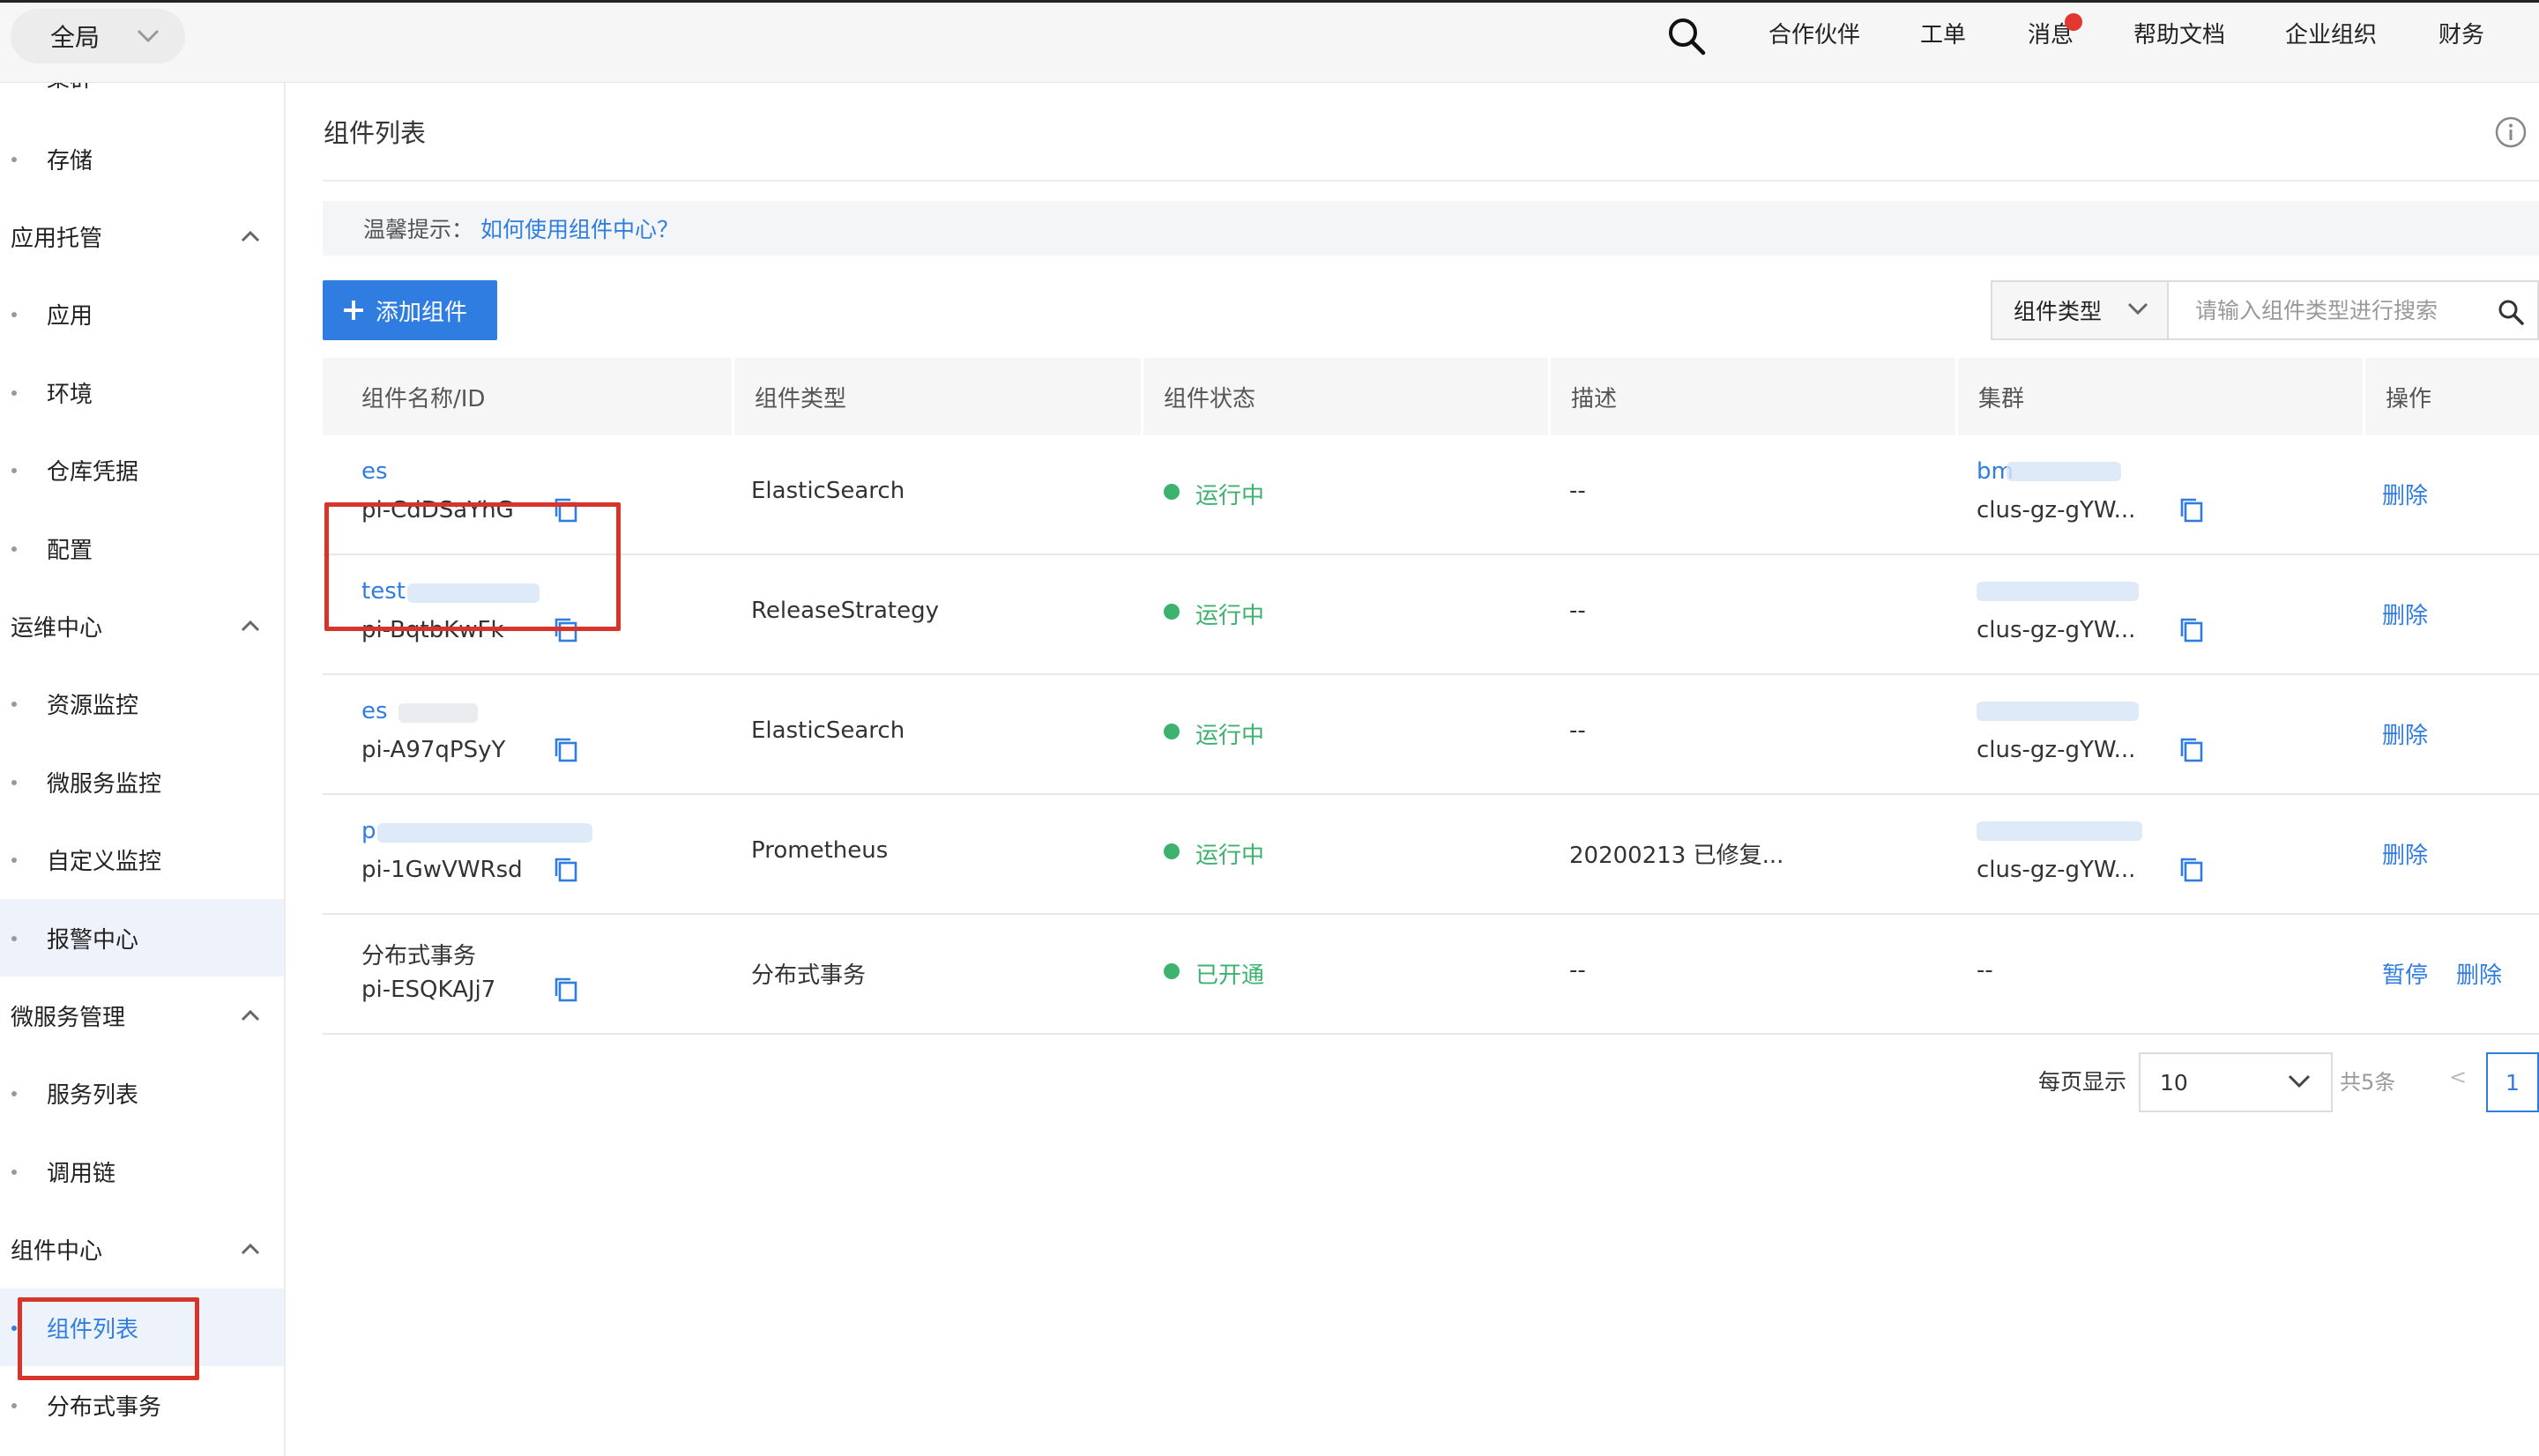 The height and width of the screenshot is (1456, 2539). Describe the element at coordinates (1431, 396) in the screenshot. I see `table-header: 组件名称/ID 组件类型 组件状态 描述 集群 操作` at that location.